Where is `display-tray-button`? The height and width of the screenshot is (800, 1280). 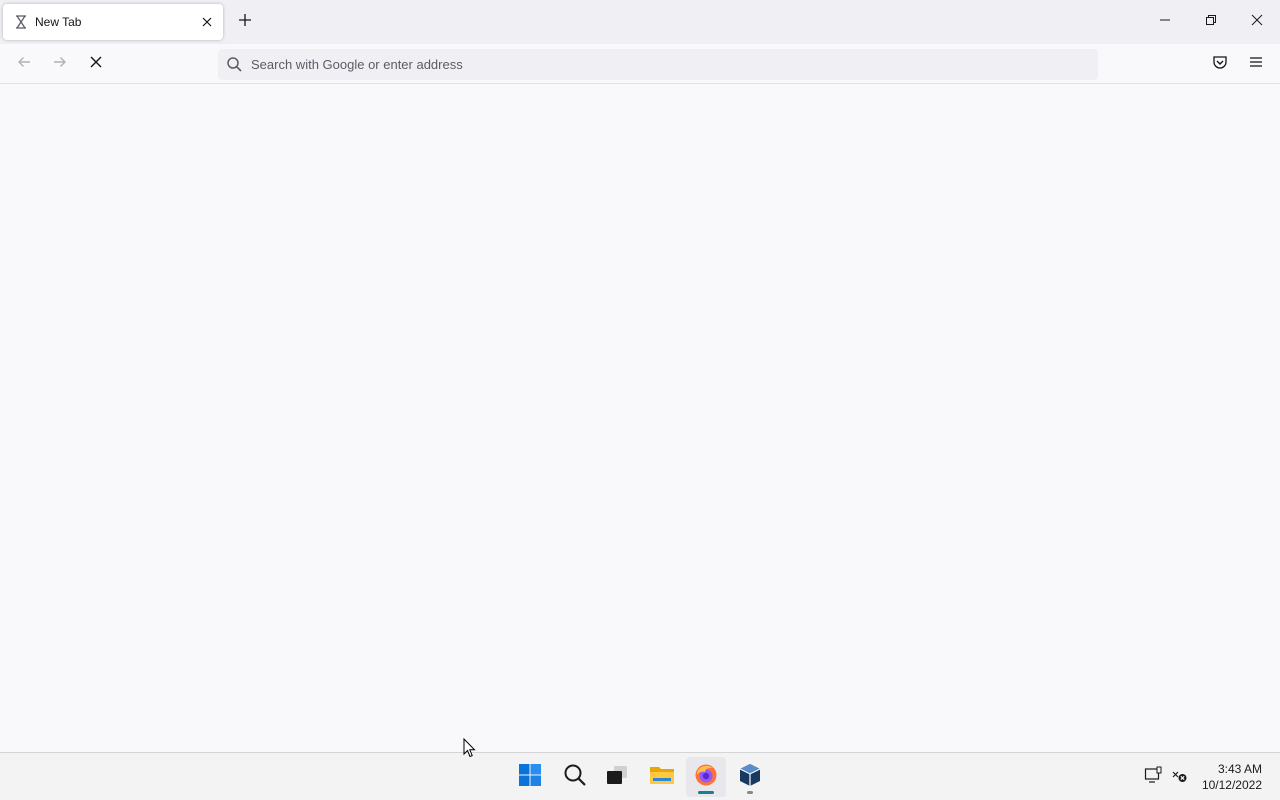
display-tray-button is located at coordinates (1153, 777).